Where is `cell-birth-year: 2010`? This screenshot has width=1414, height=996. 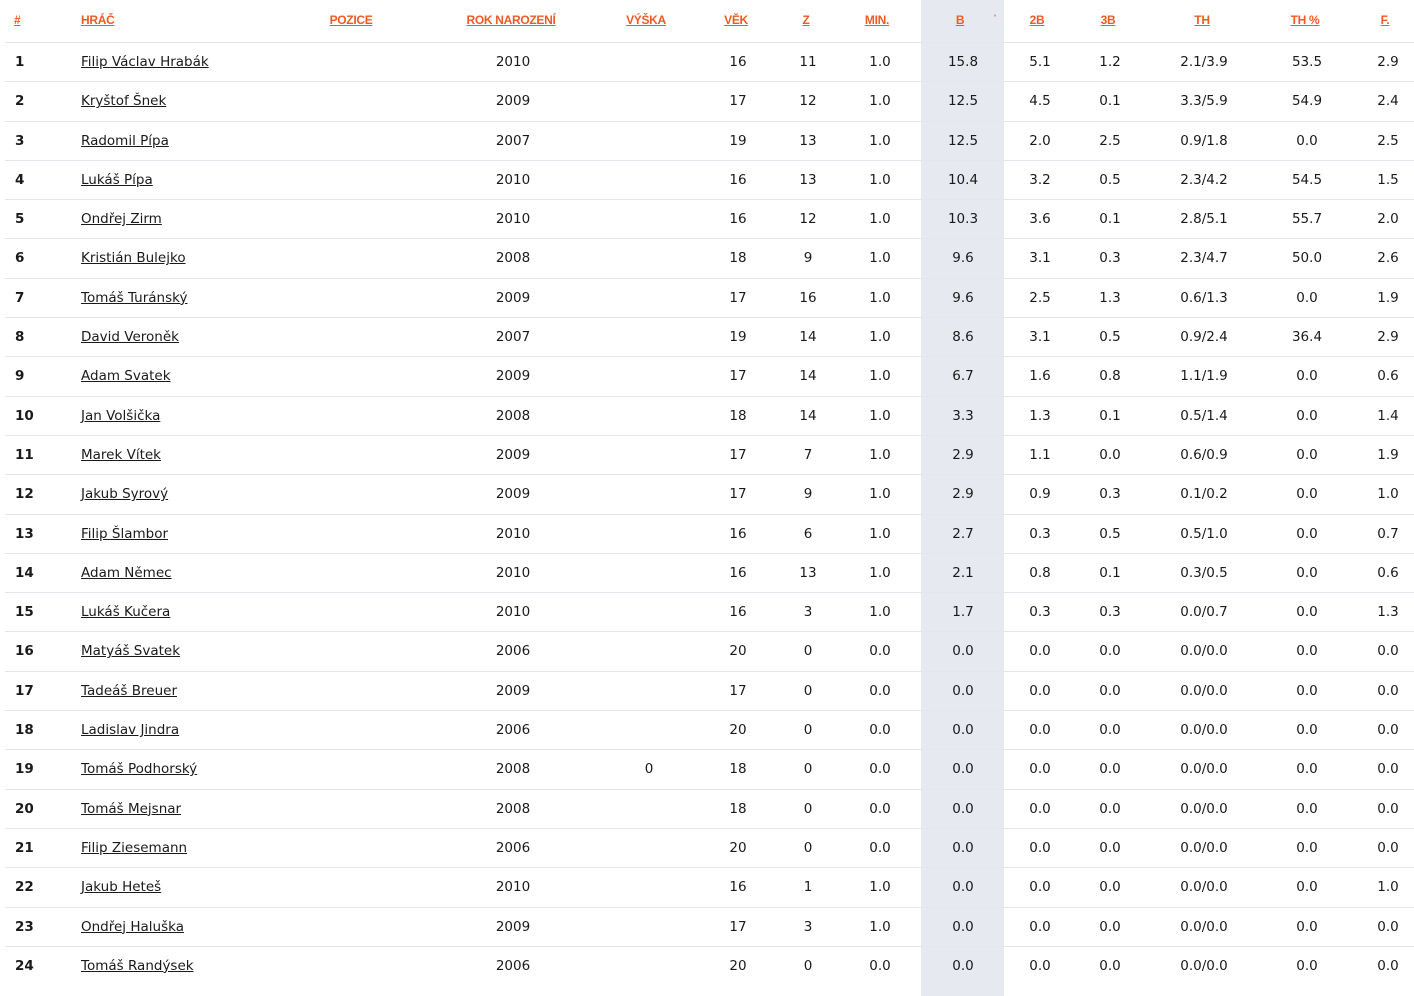
cell-birth-year: 2010 is located at coordinates (513, 62).